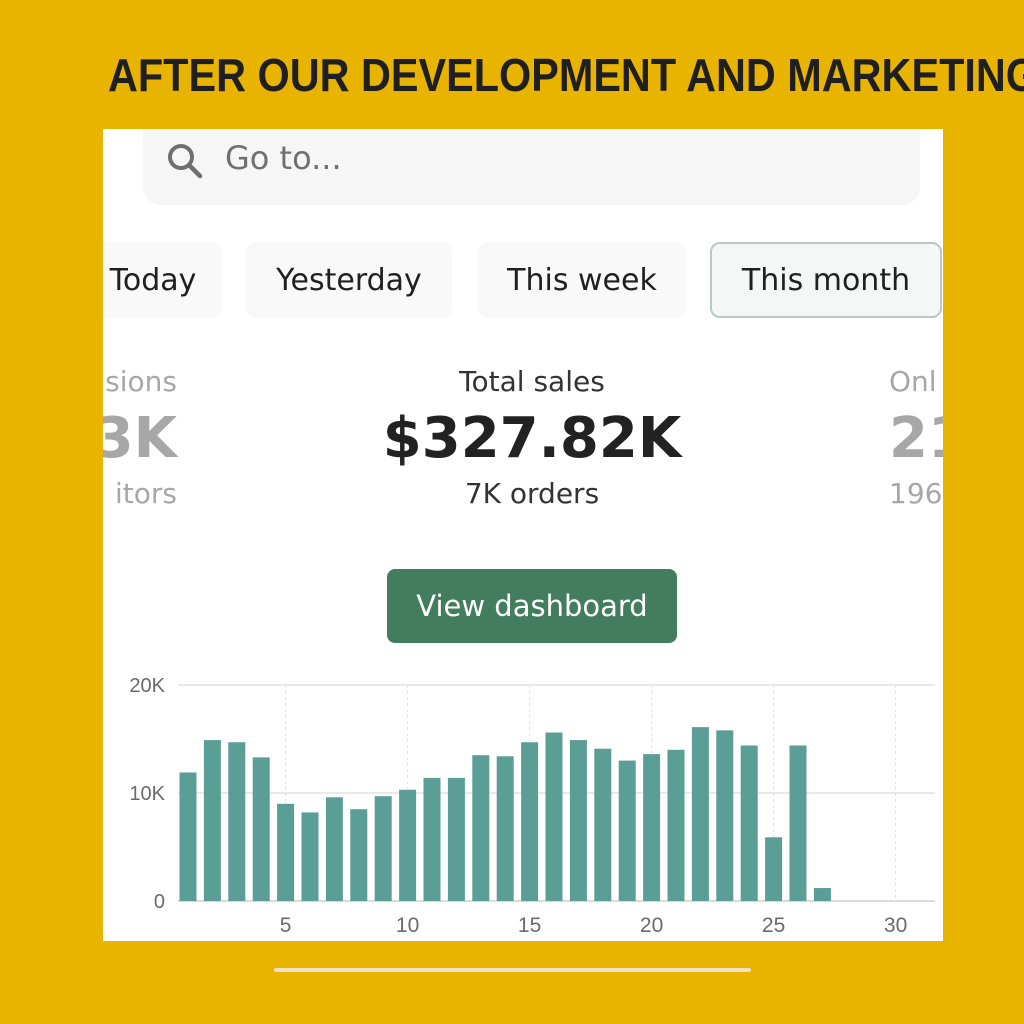 The height and width of the screenshot is (1024, 1024). Describe the element at coordinates (826, 280) in the screenshot. I see `tab-this-month: This month` at that location.